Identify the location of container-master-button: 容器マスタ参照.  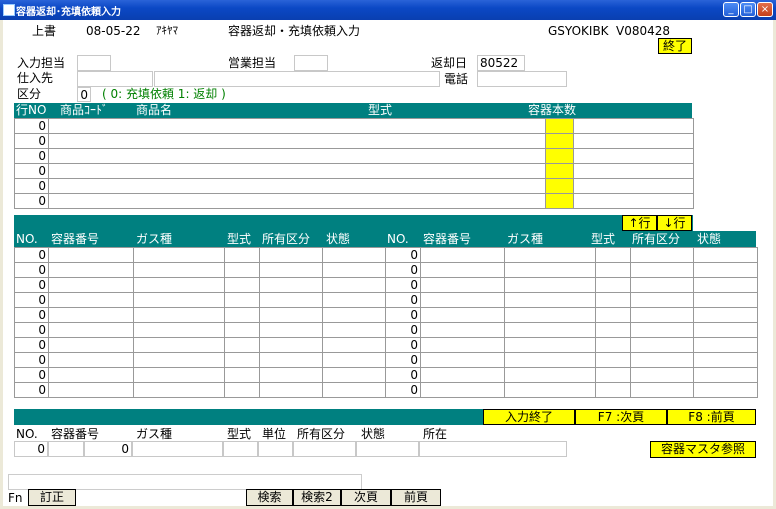
(703, 449).